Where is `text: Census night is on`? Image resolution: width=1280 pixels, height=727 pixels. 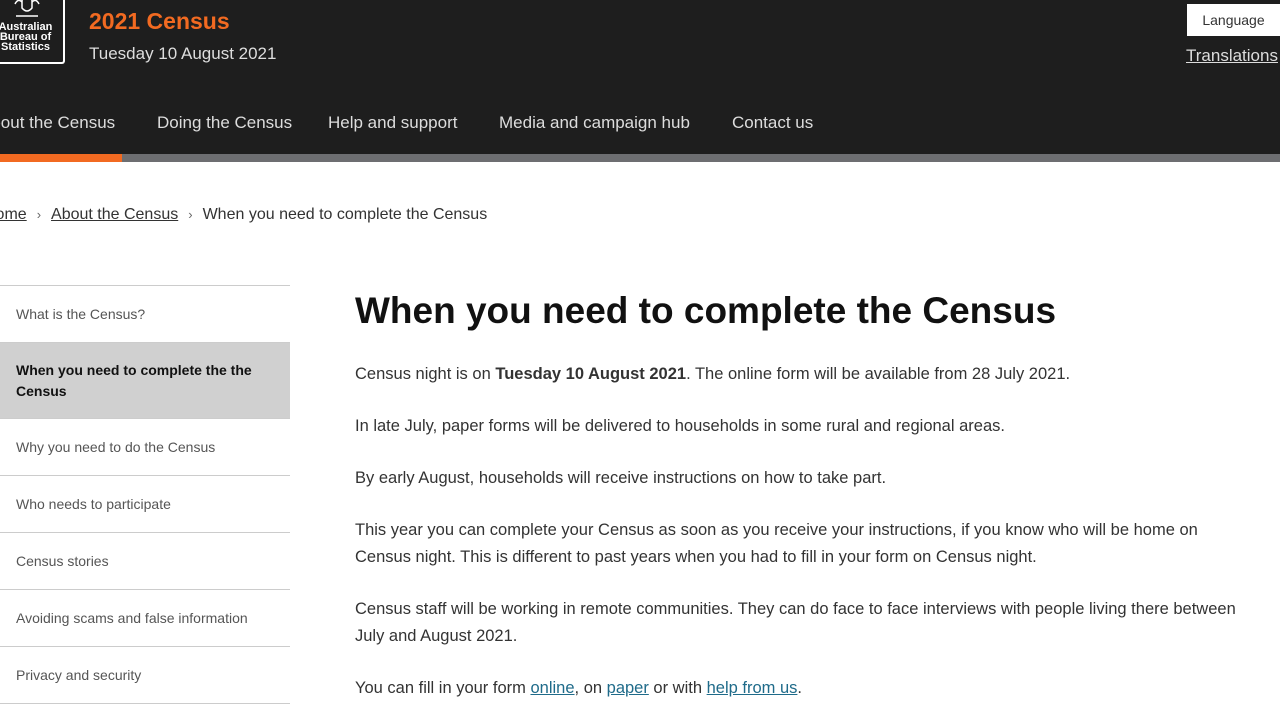 text: Census night is on is located at coordinates (425, 374).